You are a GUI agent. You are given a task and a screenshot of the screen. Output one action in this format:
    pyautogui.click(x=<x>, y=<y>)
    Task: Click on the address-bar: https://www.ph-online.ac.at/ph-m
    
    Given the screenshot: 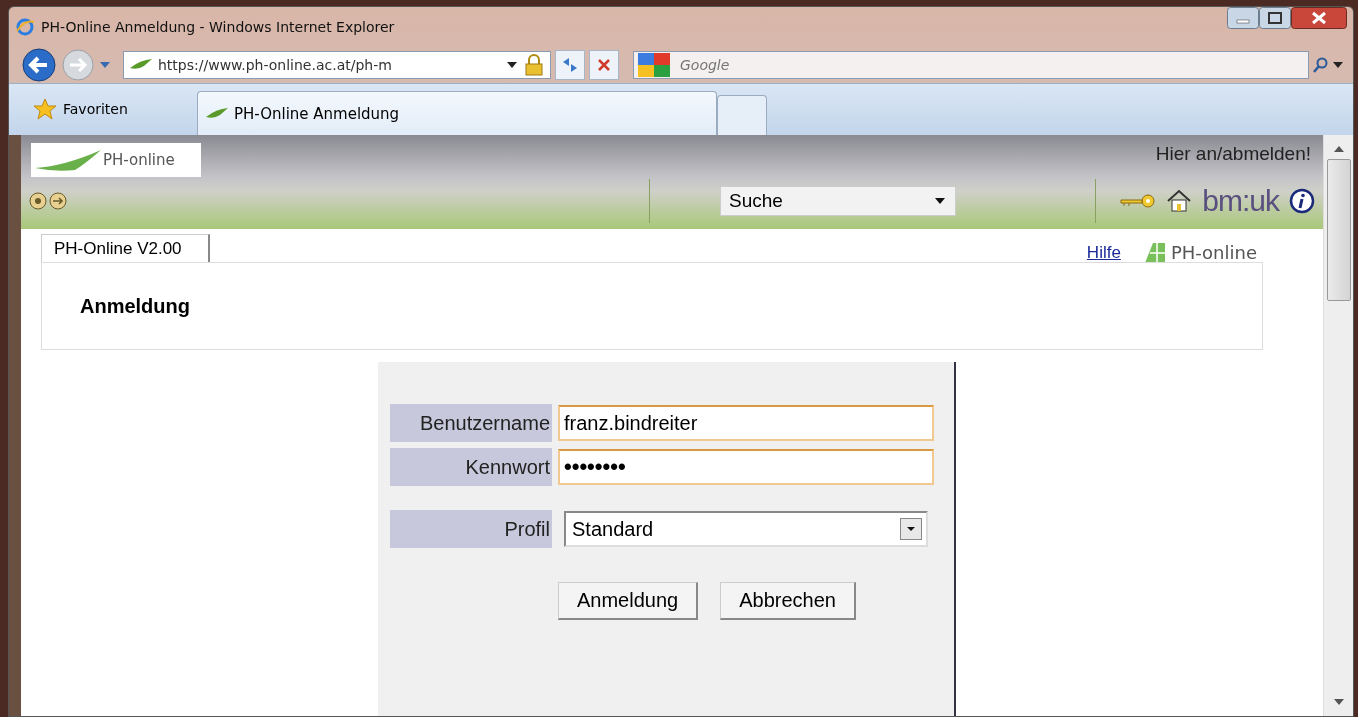 What is the action you would take?
    pyautogui.click(x=337, y=65)
    